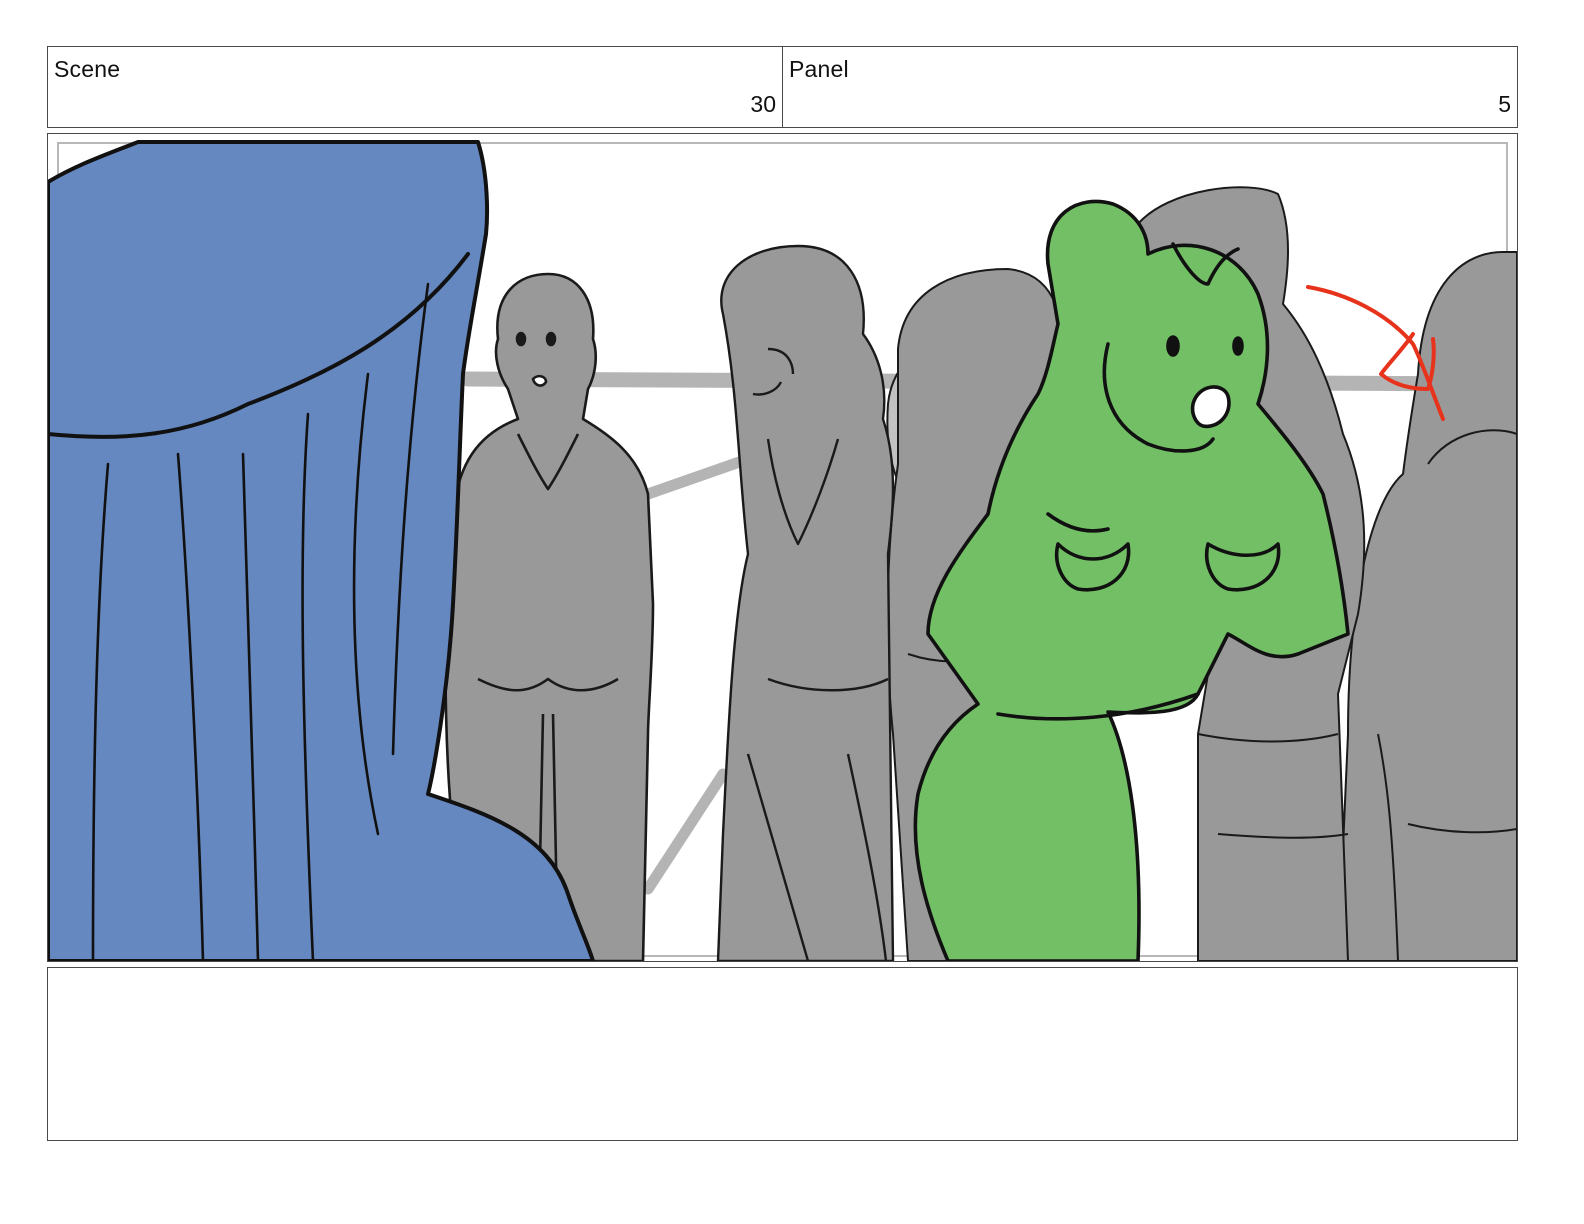  What do you see at coordinates (782, 1054) in the screenshot?
I see `notes-box` at bounding box center [782, 1054].